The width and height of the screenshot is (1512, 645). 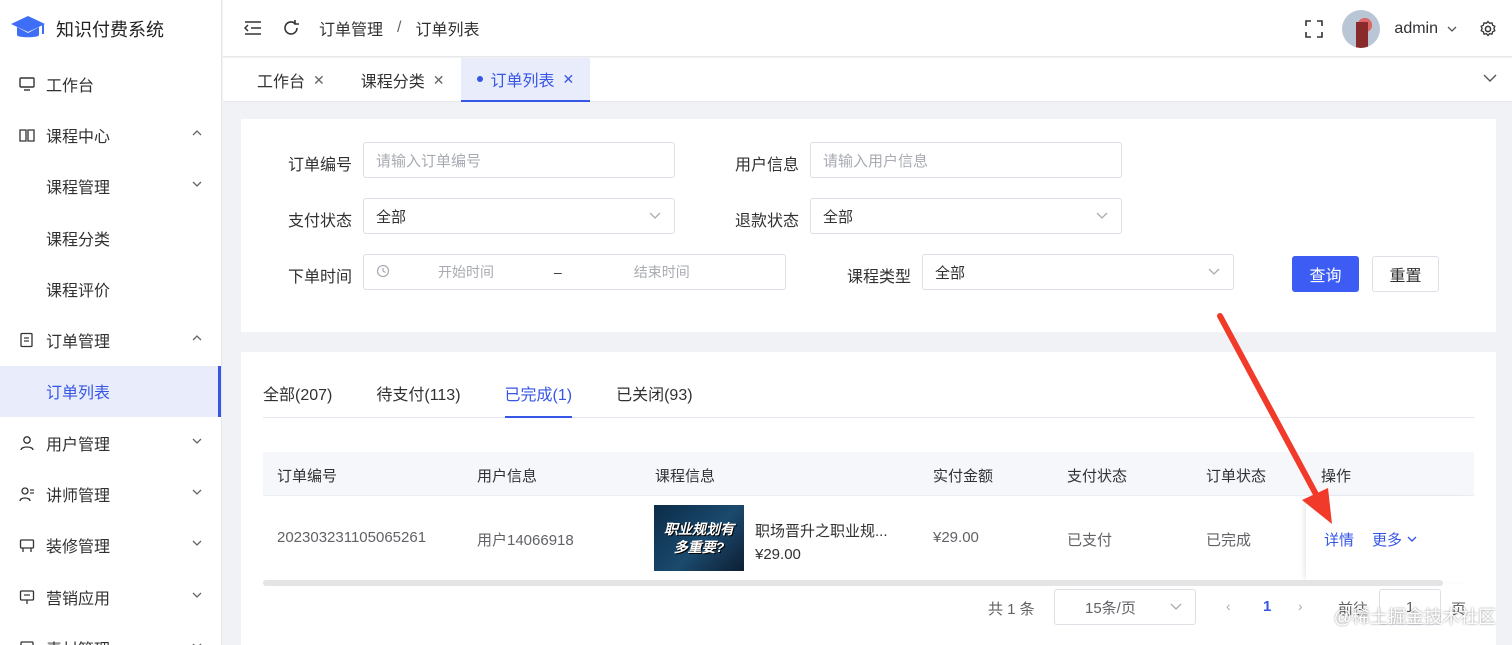 I want to click on column-header: 操作, so click(x=1336, y=476).